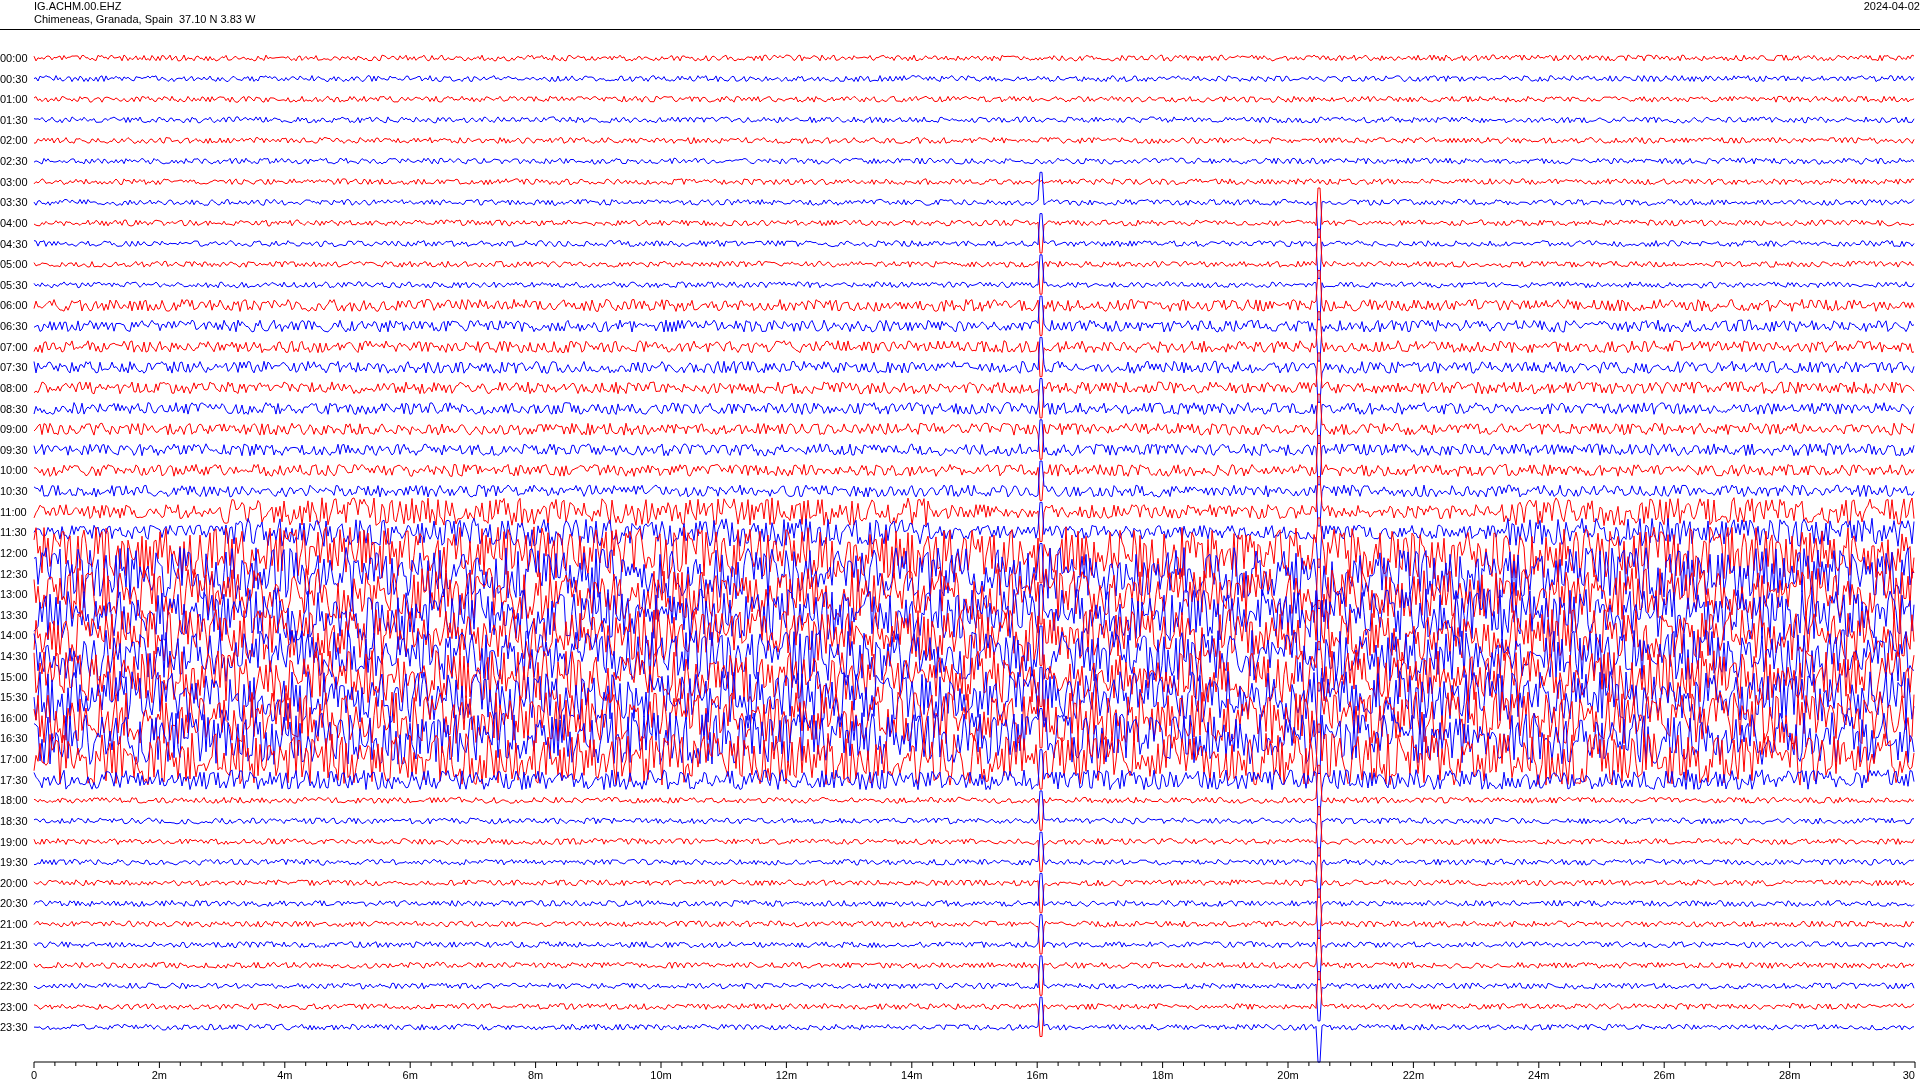 The width and height of the screenshot is (1920, 1080). Describe the element at coordinates (14, 387) in the screenshot. I see `time-label: 08:00` at that location.